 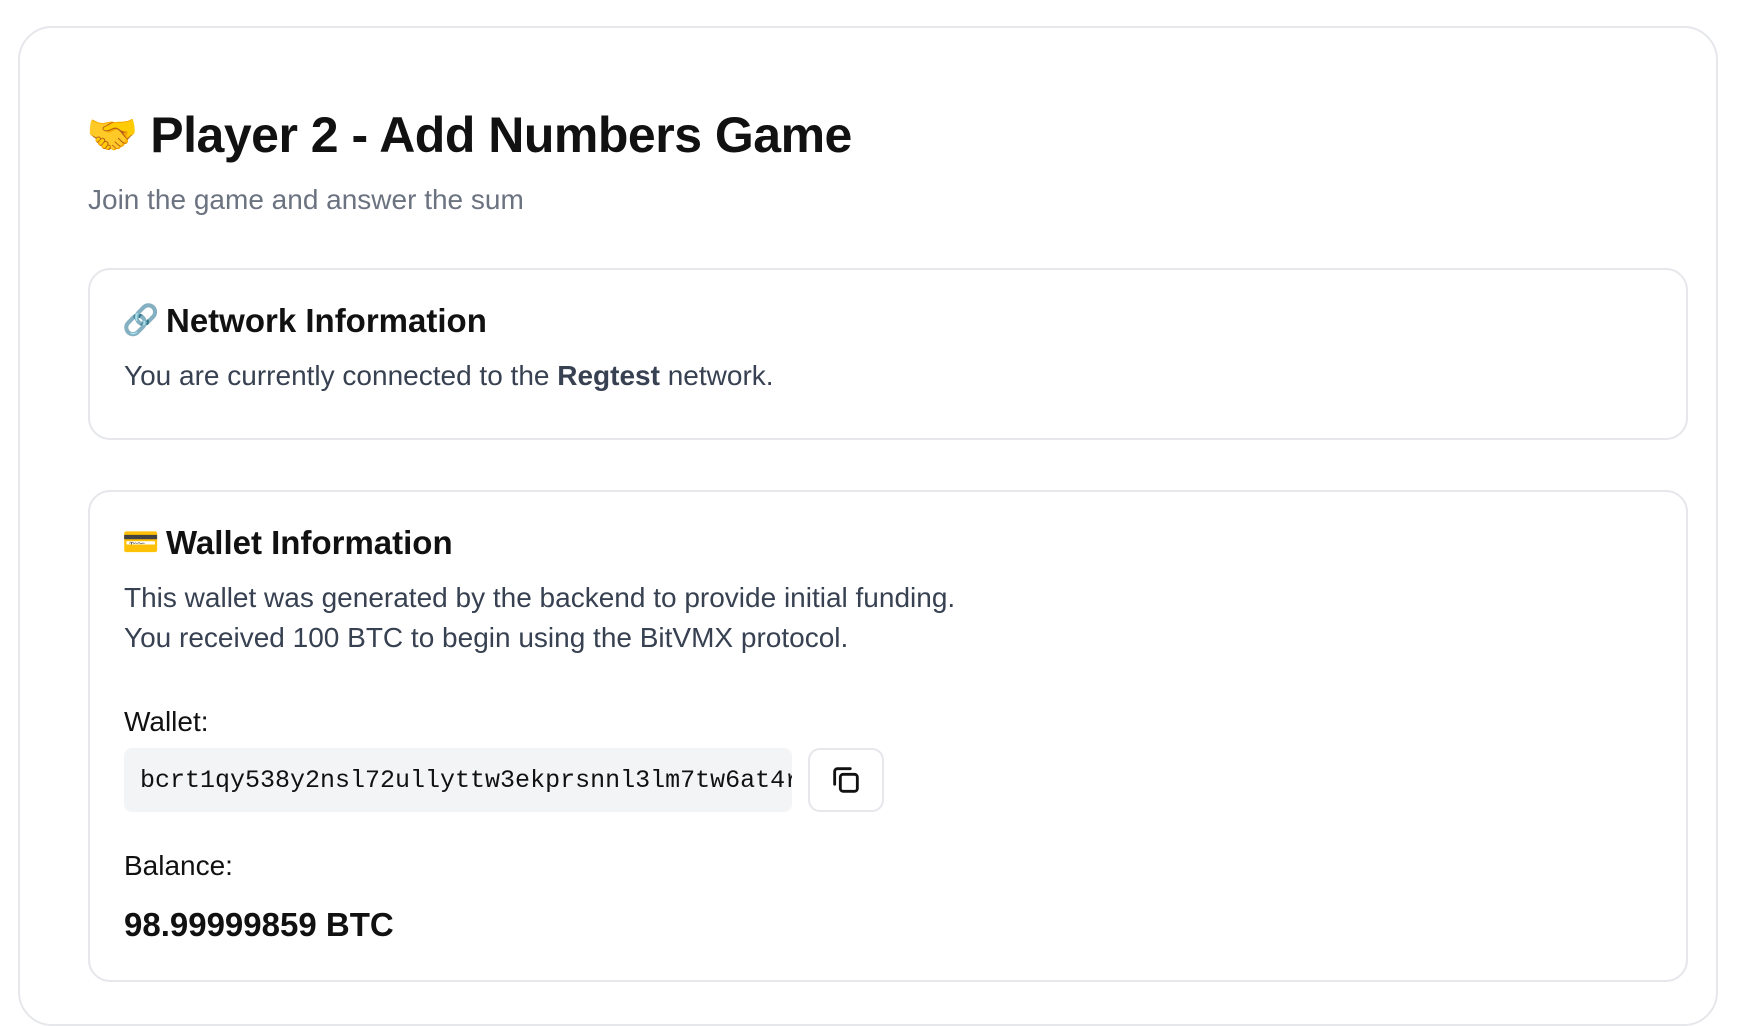 I want to click on copy-icon, so click(x=846, y=780).